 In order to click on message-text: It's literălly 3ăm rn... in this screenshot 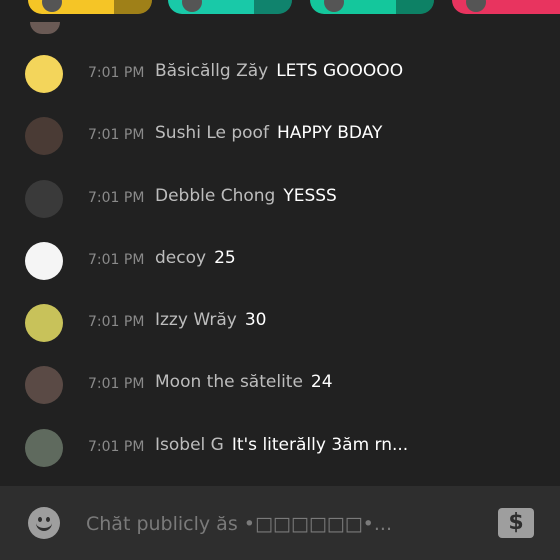, I will do `click(320, 445)`.